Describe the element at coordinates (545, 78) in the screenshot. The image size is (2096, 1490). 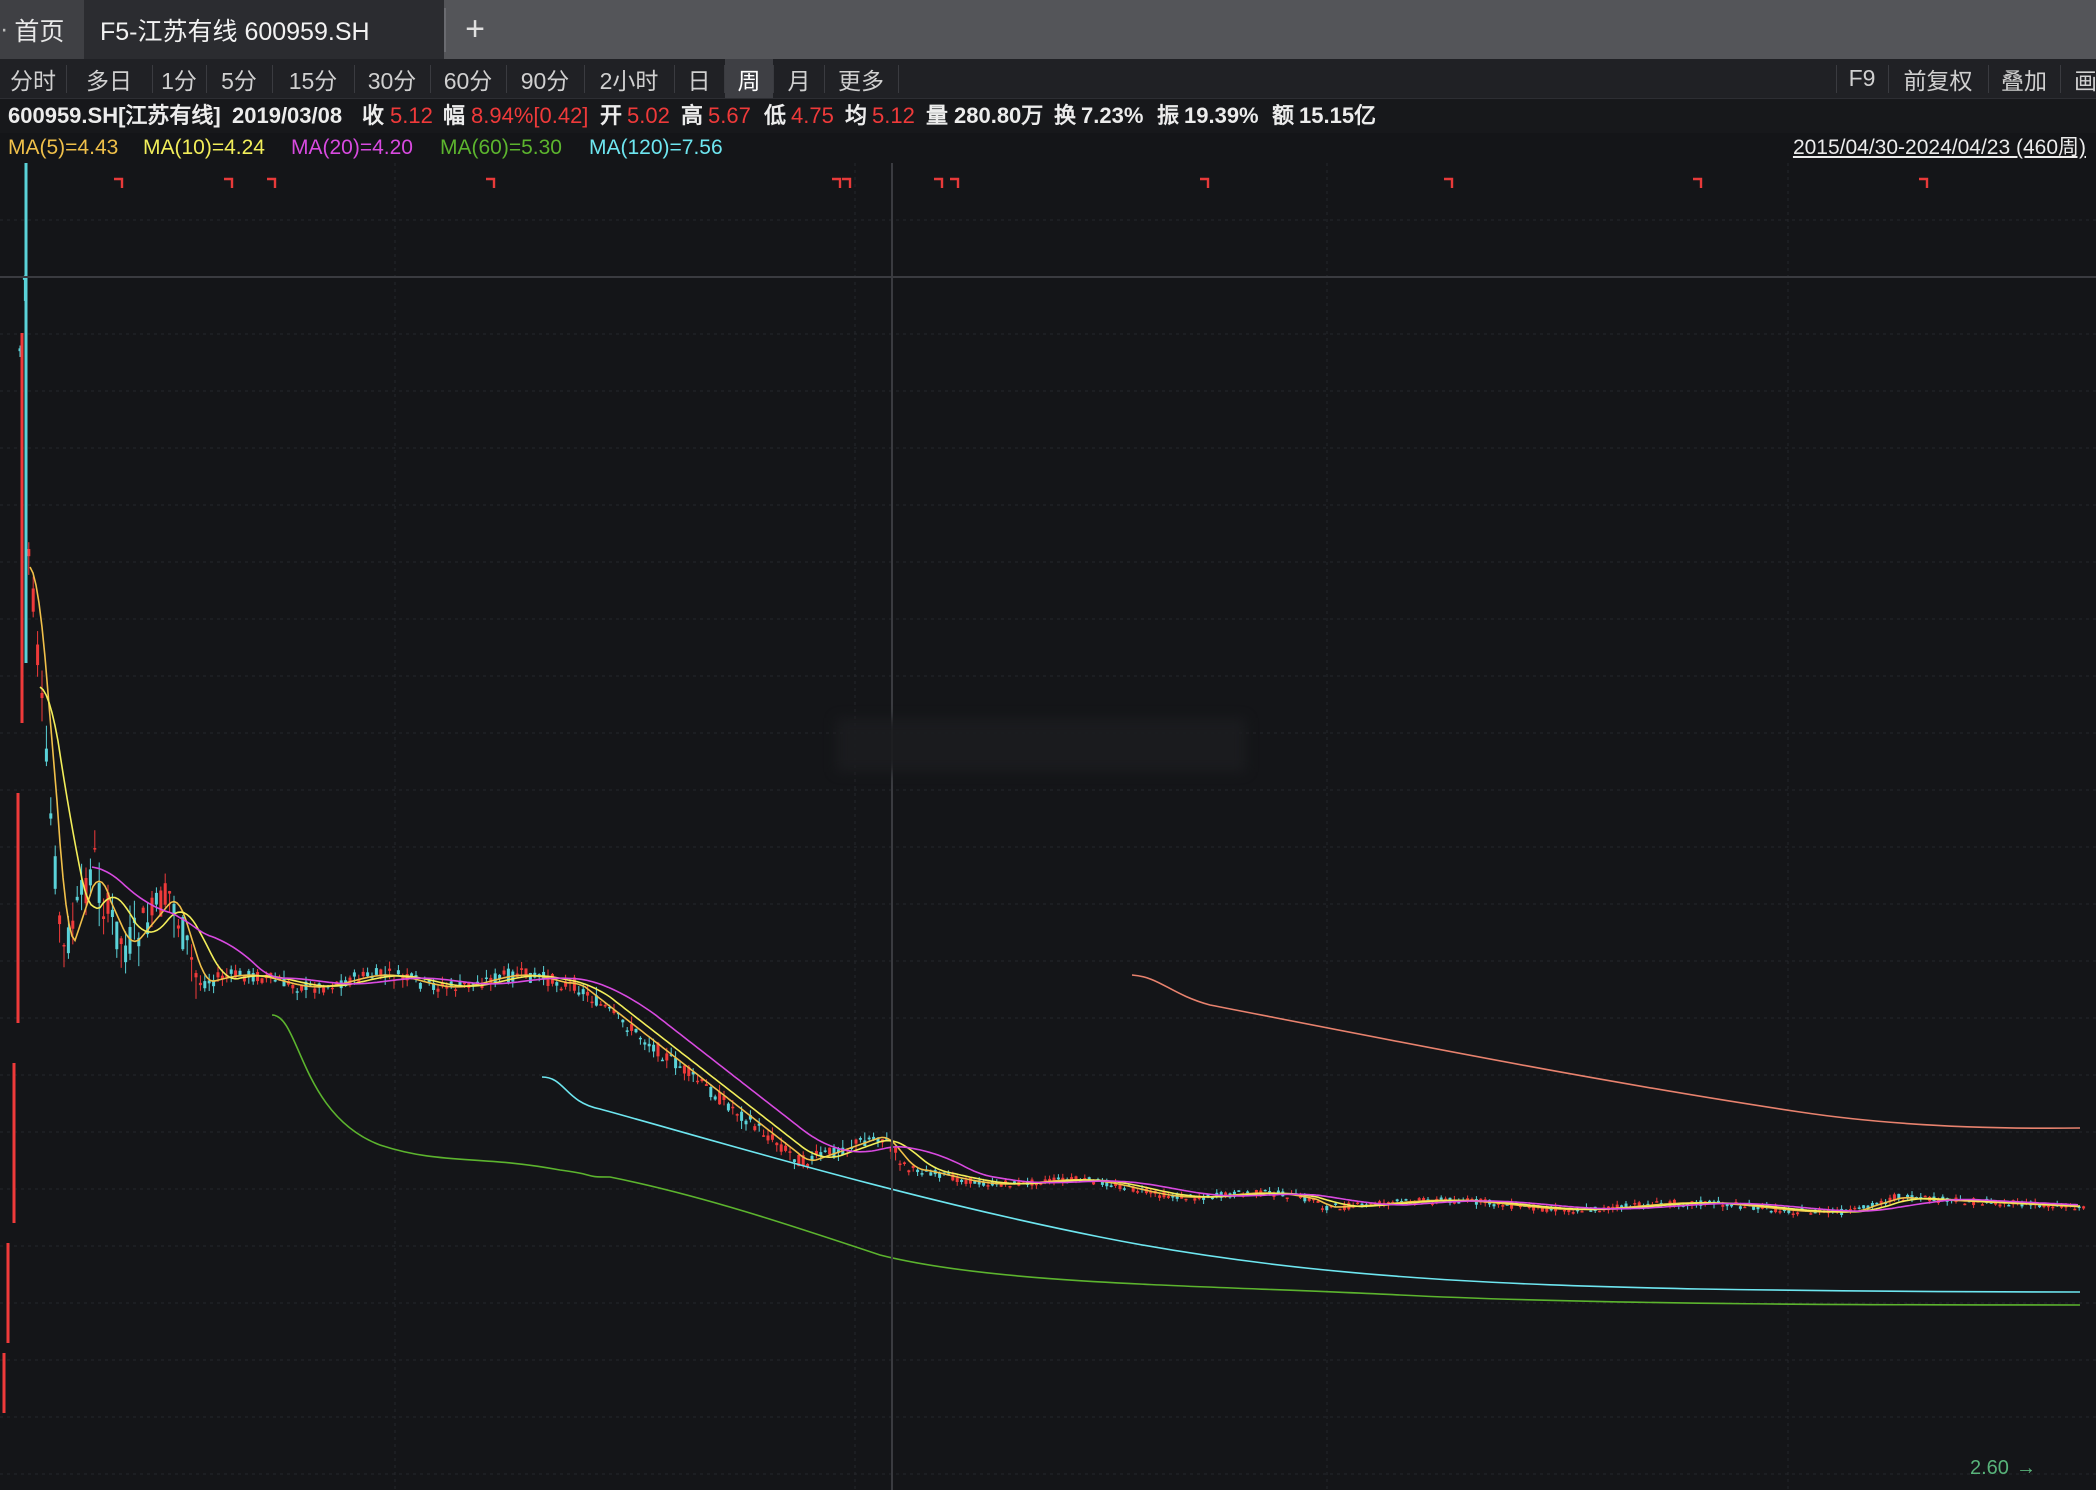
I see `period-button-90min: 90分` at that location.